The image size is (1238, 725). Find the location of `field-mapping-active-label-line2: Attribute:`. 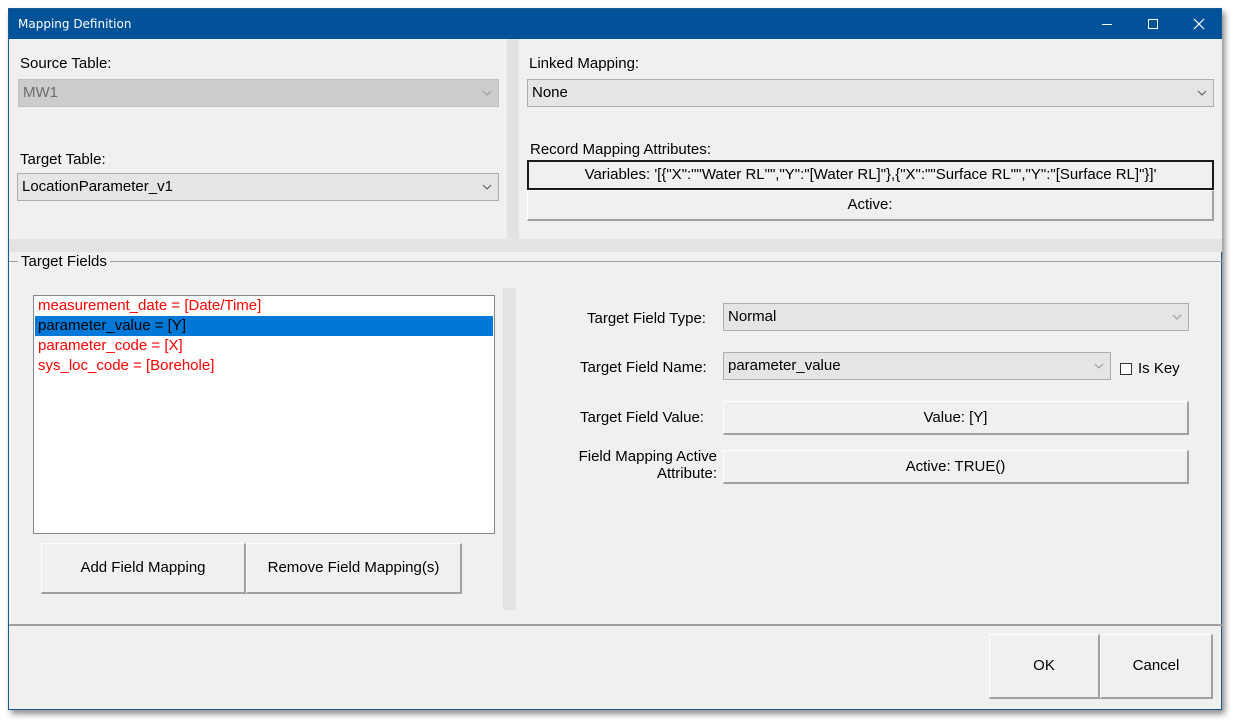

field-mapping-active-label-line2: Attribute: is located at coordinates (686, 473).